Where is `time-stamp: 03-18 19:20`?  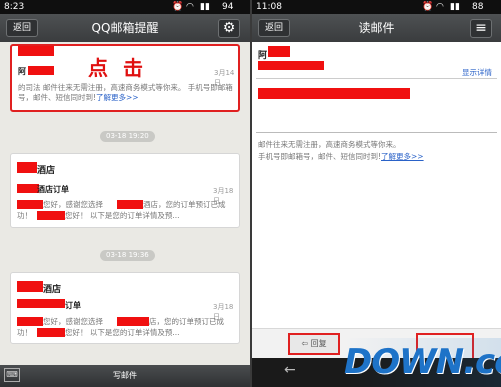
time-stamp: 03-18 19:20 is located at coordinates (127, 136).